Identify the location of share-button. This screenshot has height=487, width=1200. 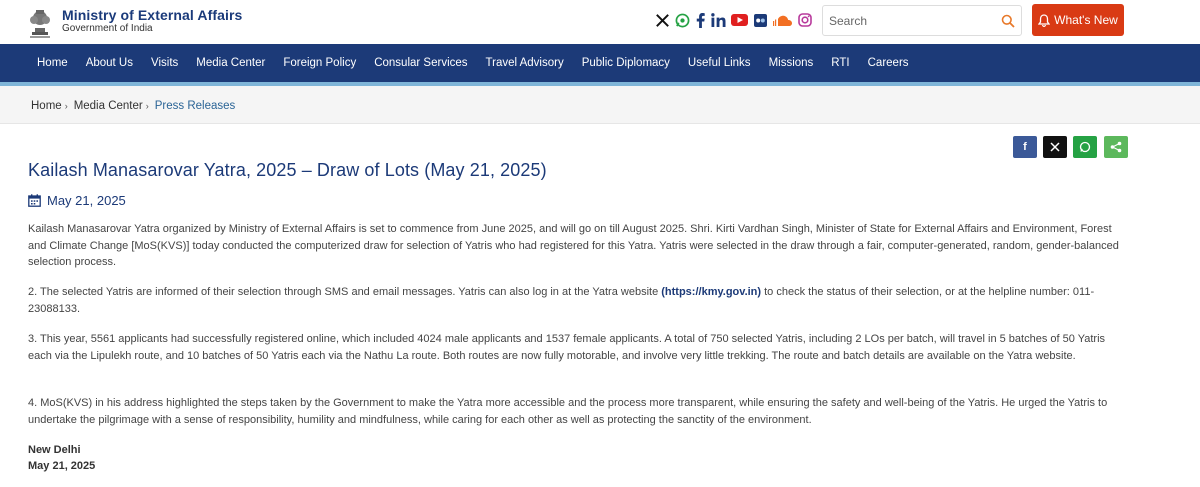
(1116, 147).